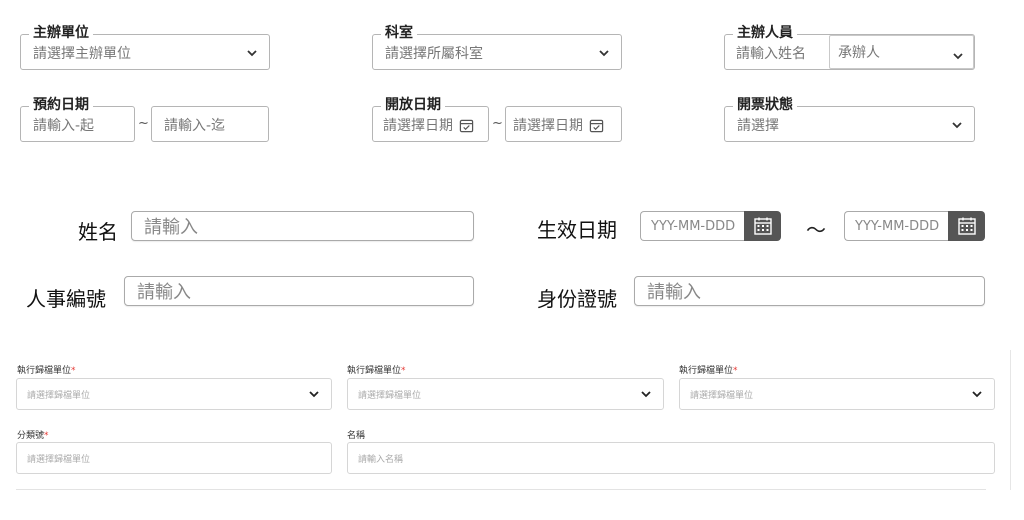  I want to click on reserve-date-from: 預約日期 請輸入-起, so click(77, 119).